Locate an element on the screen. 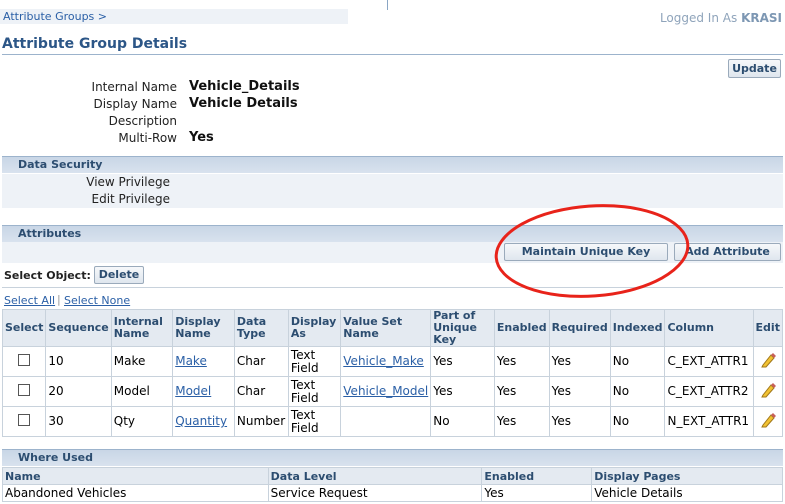  select-all-link: Select All is located at coordinates (29, 300).